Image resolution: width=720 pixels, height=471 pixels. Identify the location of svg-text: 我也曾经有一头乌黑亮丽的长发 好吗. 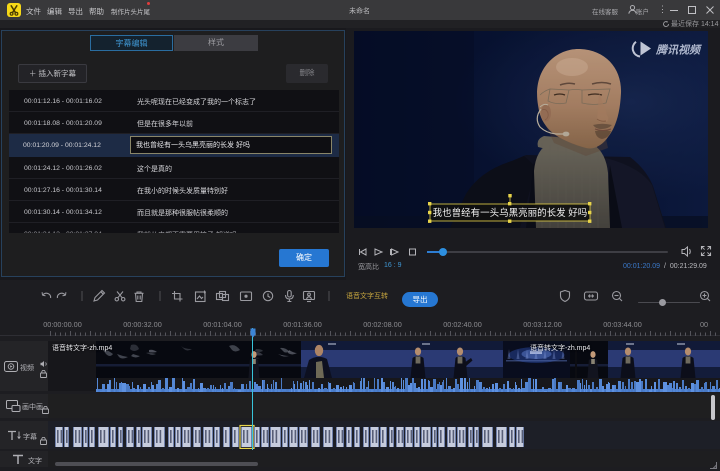
(510, 213).